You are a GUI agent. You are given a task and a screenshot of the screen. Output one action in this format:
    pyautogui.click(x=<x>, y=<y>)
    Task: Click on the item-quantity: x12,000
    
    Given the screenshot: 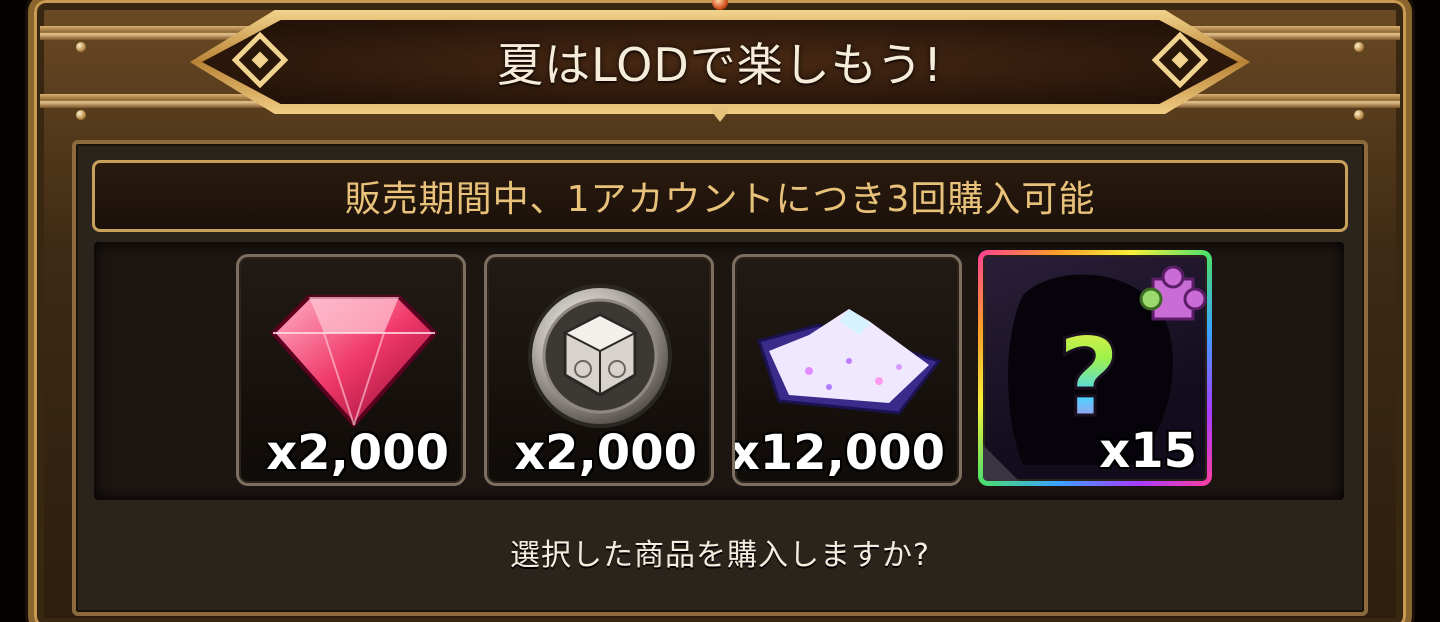 What is the action you would take?
    pyautogui.click(x=838, y=453)
    